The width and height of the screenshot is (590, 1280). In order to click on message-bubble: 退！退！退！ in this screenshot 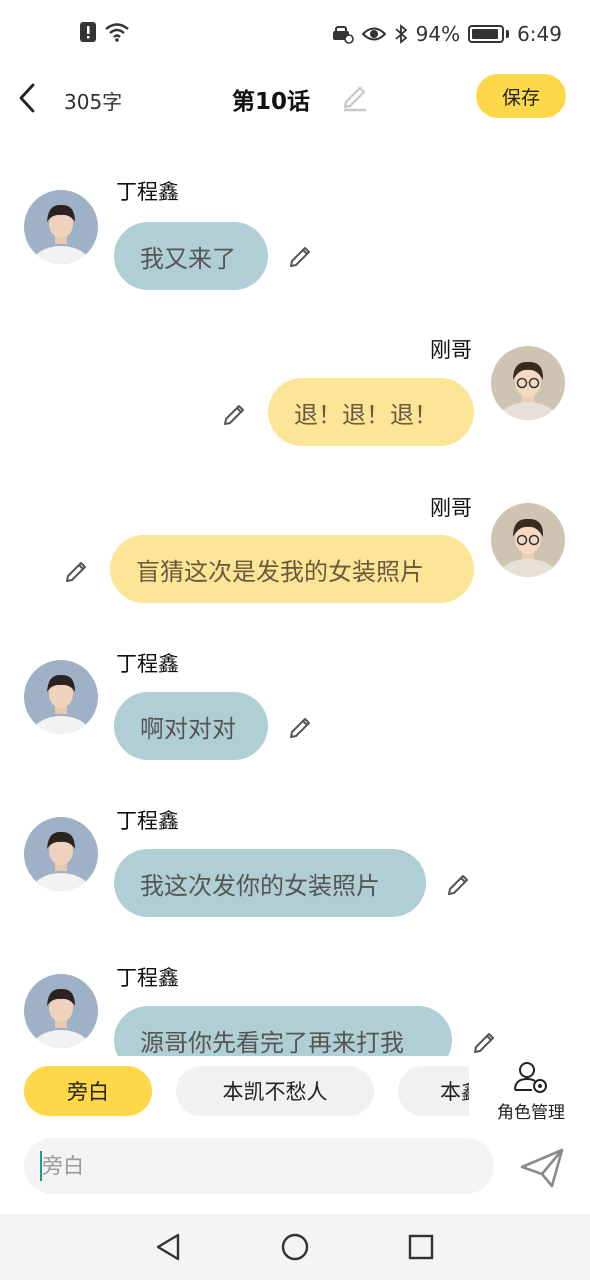, I will do `click(371, 412)`.